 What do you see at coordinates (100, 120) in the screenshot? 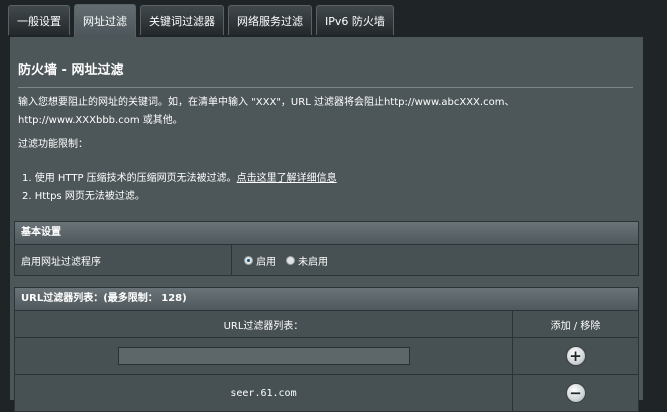
I see `description-line-2: http://www.XXXbbb.com 或其他。` at bounding box center [100, 120].